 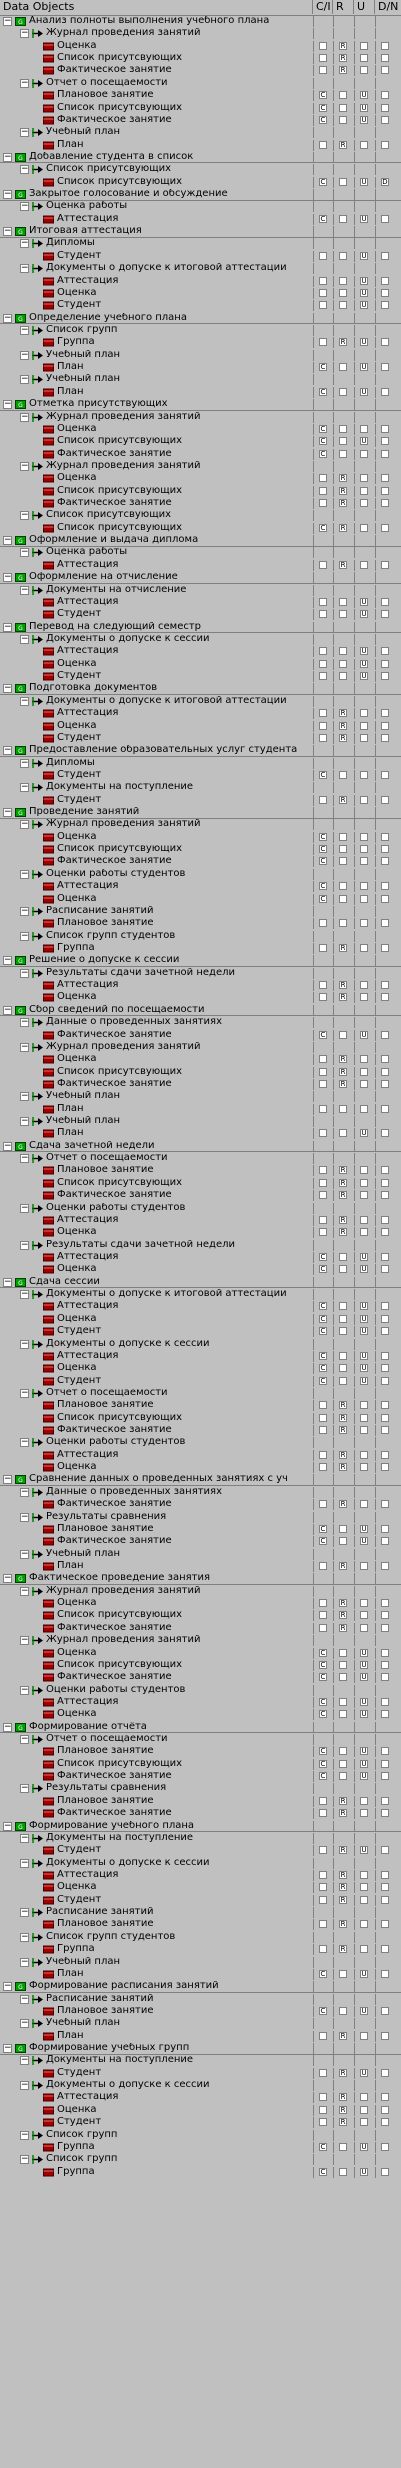 I want to click on entity-row: Список присутсвующих C, so click(x=200, y=850).